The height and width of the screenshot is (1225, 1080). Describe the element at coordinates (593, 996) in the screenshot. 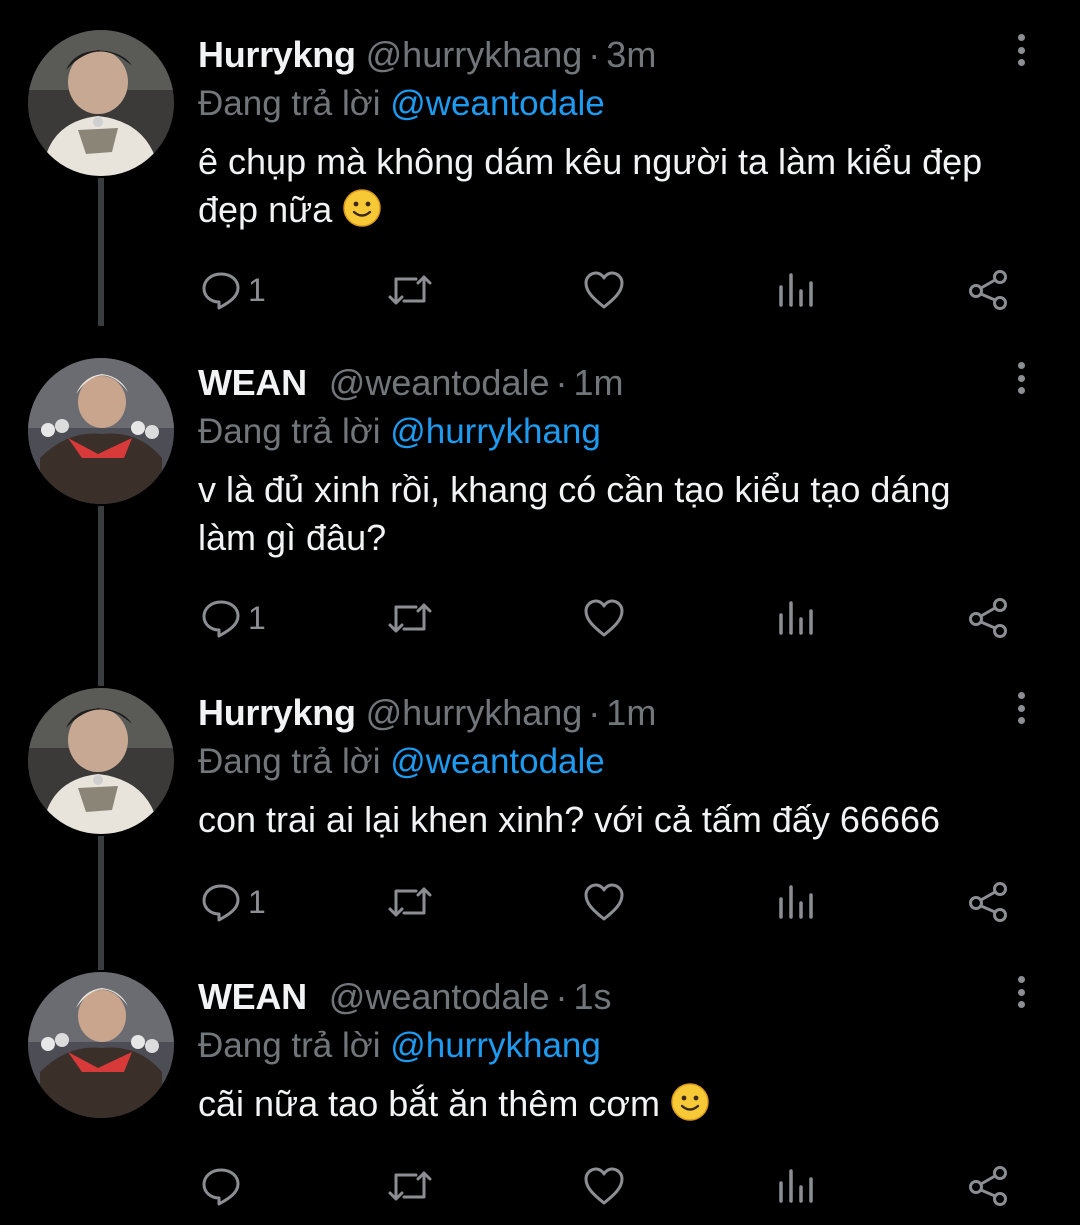

I see `timestamp: 1s` at that location.